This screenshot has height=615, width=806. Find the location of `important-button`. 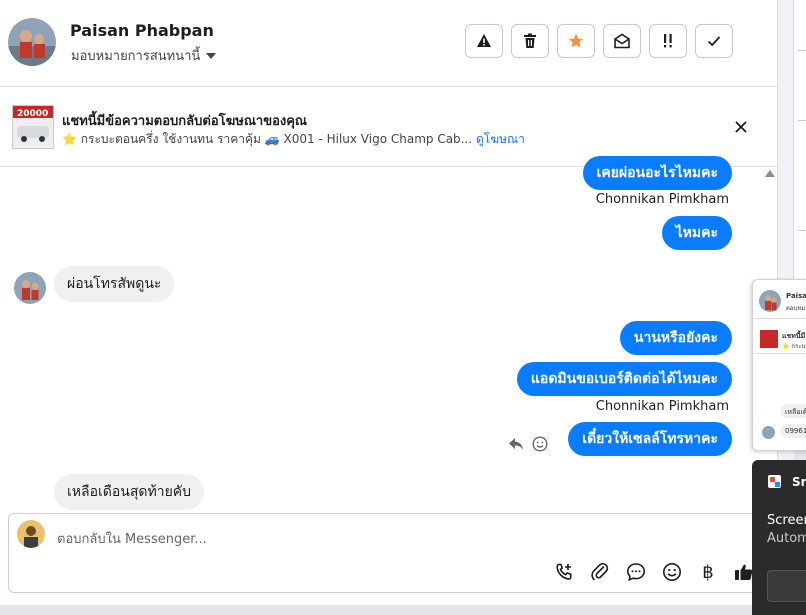

important-button is located at coordinates (668, 41).